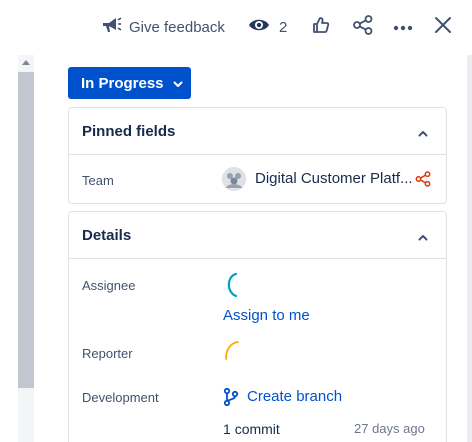 The image size is (472, 442). What do you see at coordinates (122, 83) in the screenshot?
I see `status-label: In Progress` at bounding box center [122, 83].